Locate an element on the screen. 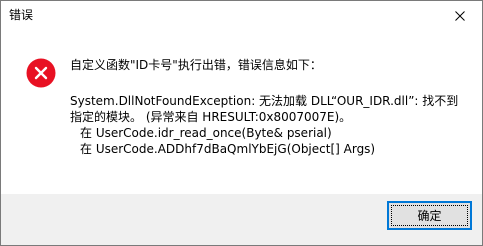 This screenshot has width=483, height=246. close-icon is located at coordinates (460, 16).